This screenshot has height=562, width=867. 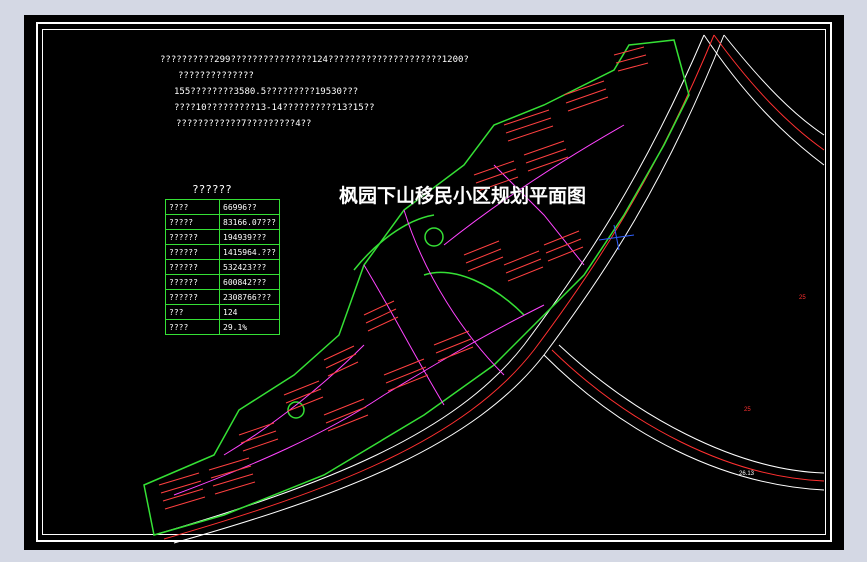 What do you see at coordinates (249, 297) in the screenshot?
I see `stats-value: 2308766???` at bounding box center [249, 297].